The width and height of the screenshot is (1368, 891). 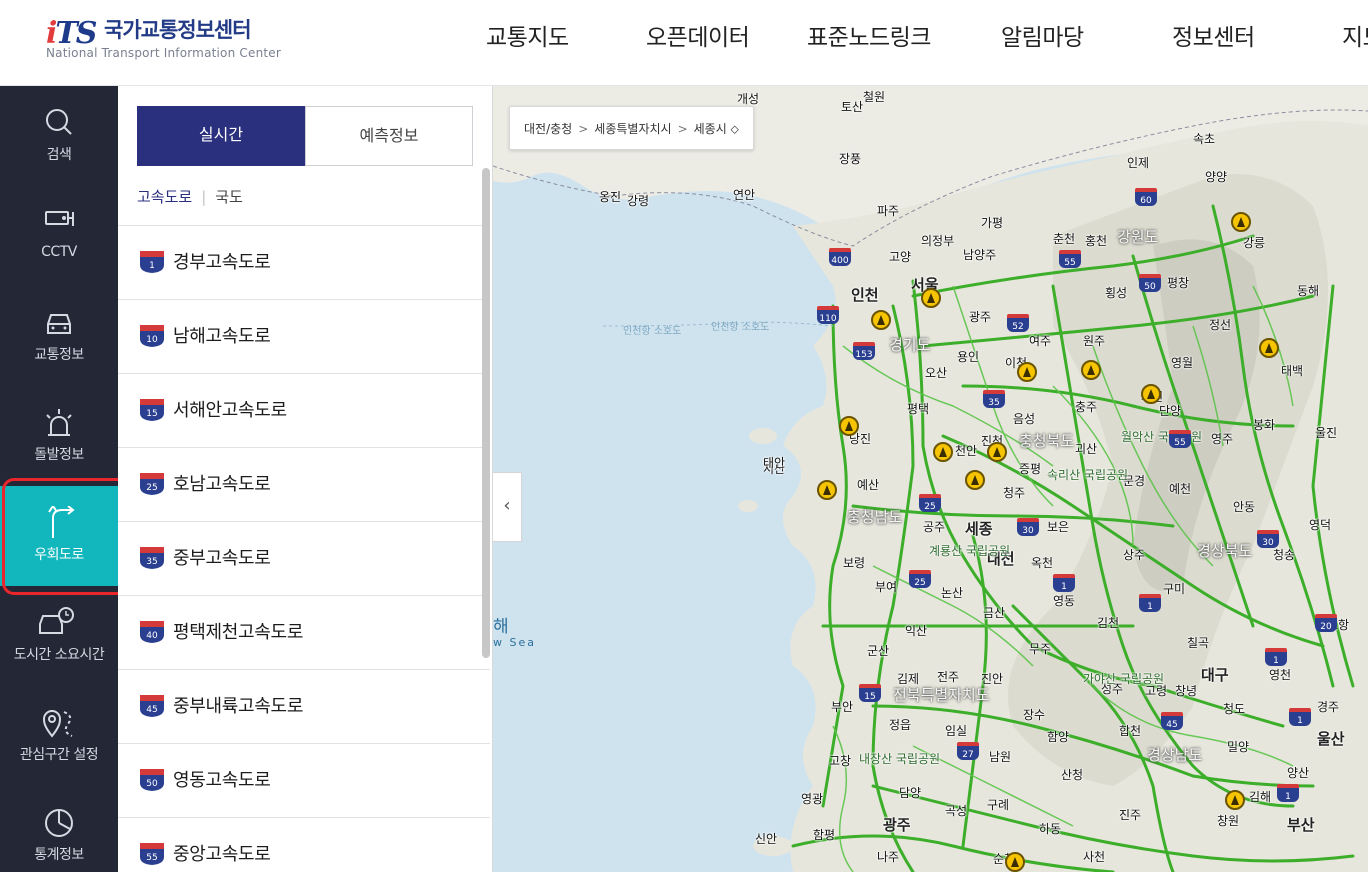 What do you see at coordinates (878, 650) in the screenshot?
I see `town-label: 군산` at bounding box center [878, 650].